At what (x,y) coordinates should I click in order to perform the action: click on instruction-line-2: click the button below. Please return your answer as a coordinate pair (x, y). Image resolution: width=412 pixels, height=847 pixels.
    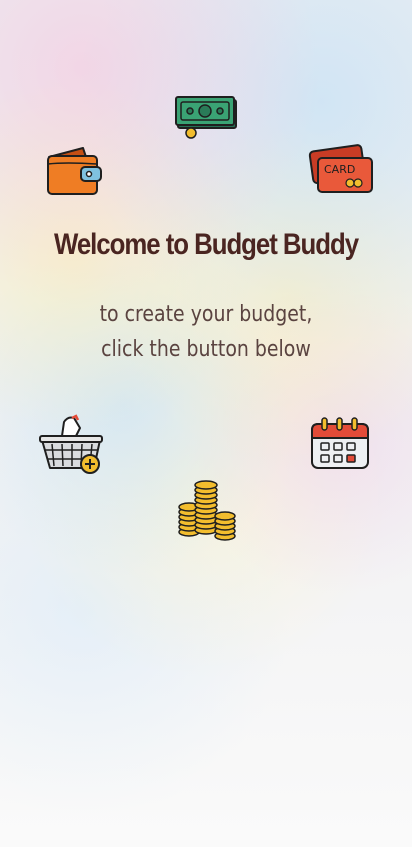
    Looking at the image, I should click on (206, 349).